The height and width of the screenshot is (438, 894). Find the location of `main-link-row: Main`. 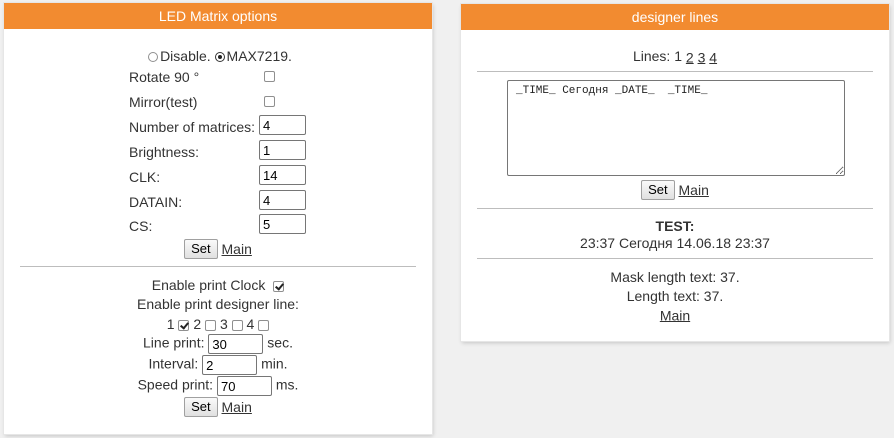

main-link-row: Main is located at coordinates (675, 314).